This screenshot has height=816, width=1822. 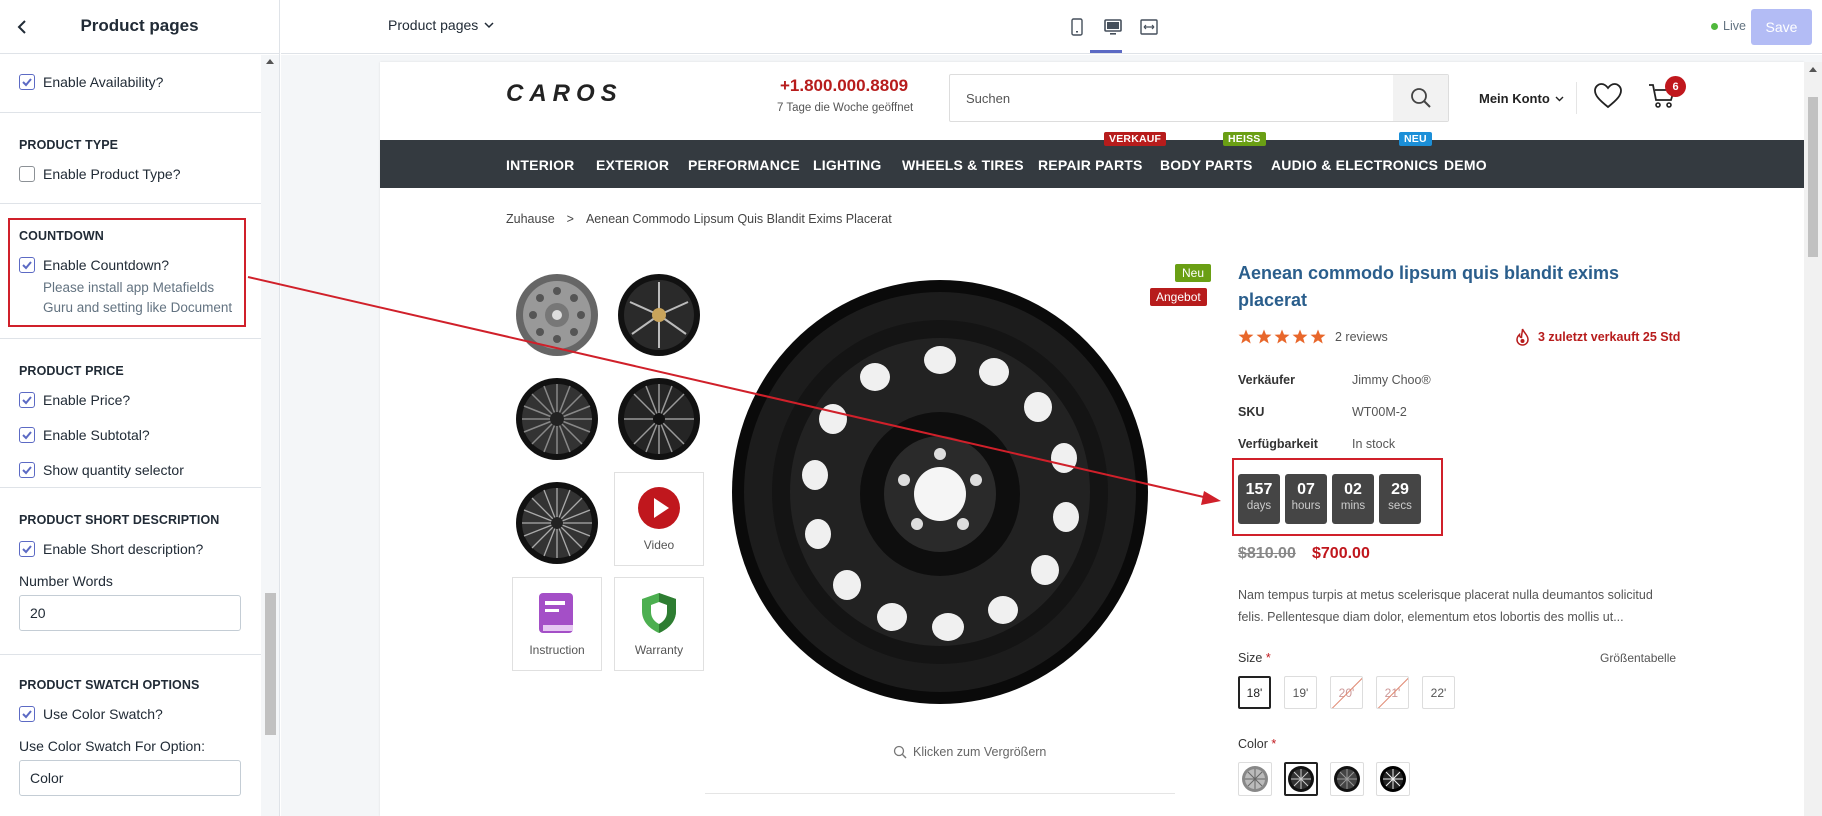 What do you see at coordinates (131, 470) in the screenshot?
I see `show-qty-row: Show quantity selector` at bounding box center [131, 470].